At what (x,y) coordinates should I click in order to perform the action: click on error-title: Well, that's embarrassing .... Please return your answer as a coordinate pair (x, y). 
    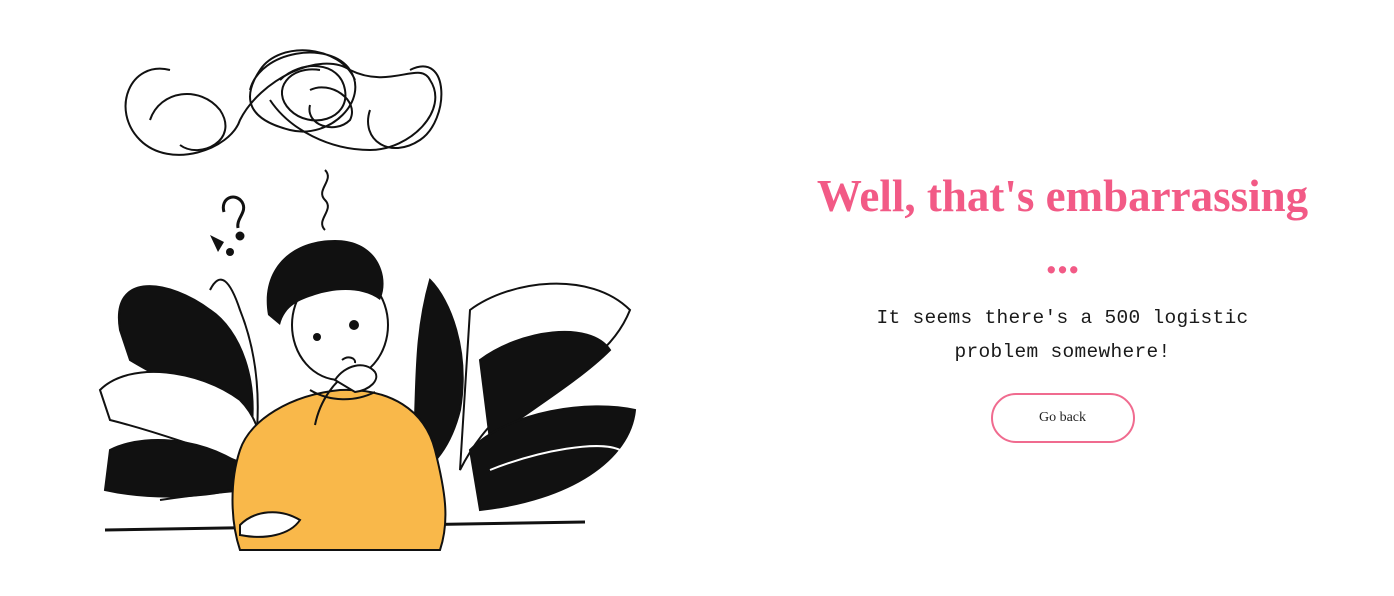
    Looking at the image, I should click on (1062, 227).